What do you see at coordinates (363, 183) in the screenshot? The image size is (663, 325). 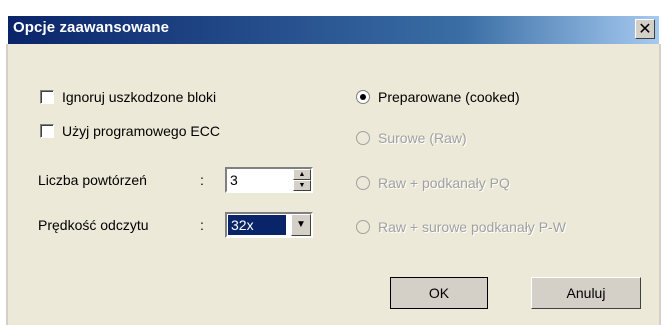 I see `mode-raw-pq-radio` at bounding box center [363, 183].